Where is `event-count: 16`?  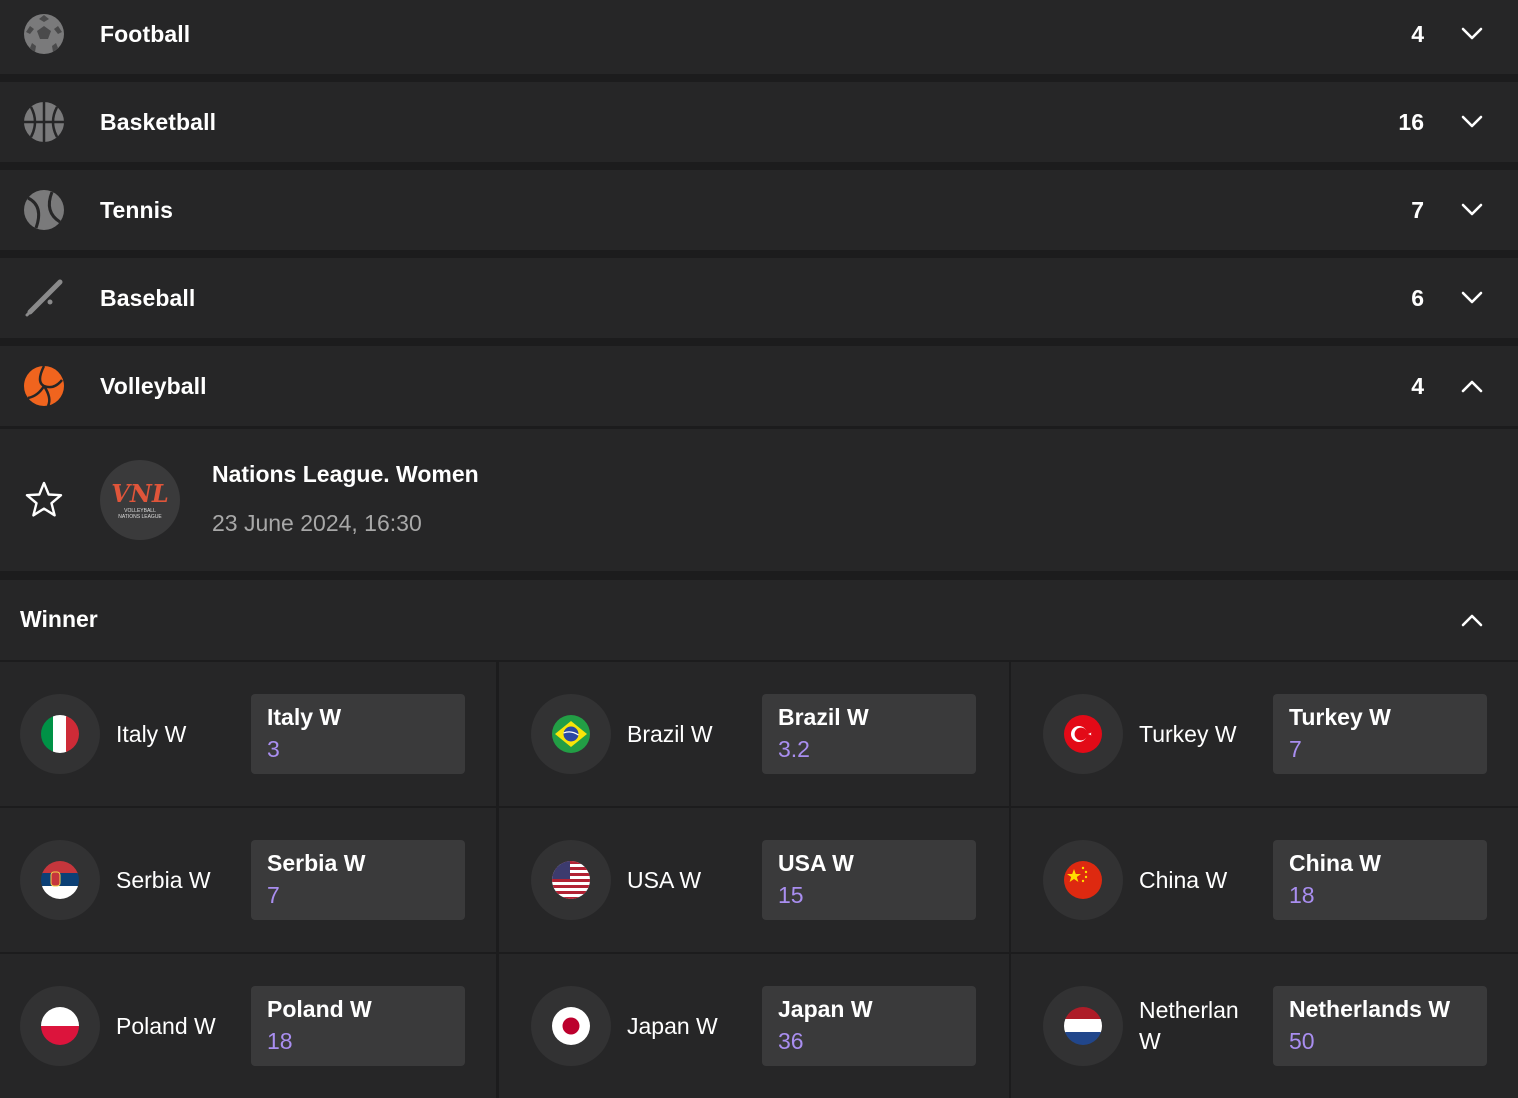 event-count: 16 is located at coordinates (1411, 121).